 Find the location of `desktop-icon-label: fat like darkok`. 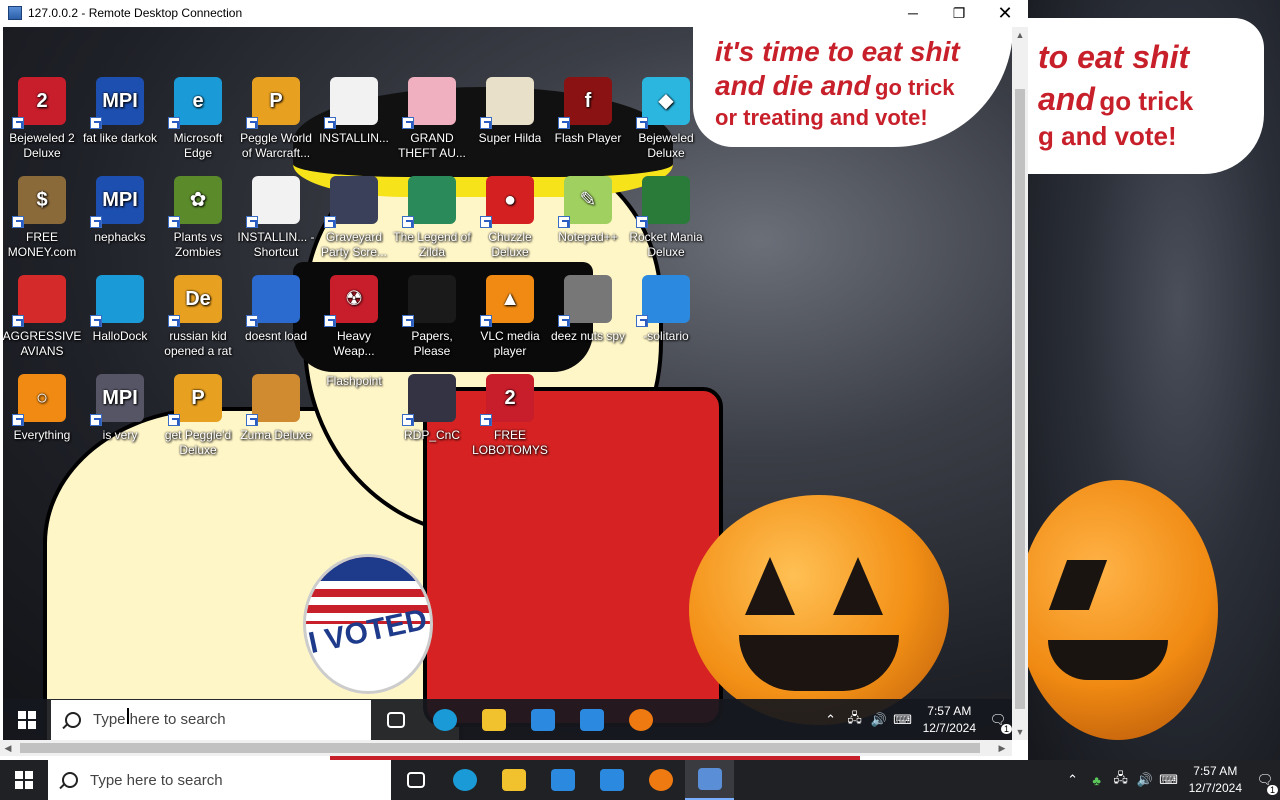

desktop-icon-label: fat like darkok is located at coordinates (120, 138).